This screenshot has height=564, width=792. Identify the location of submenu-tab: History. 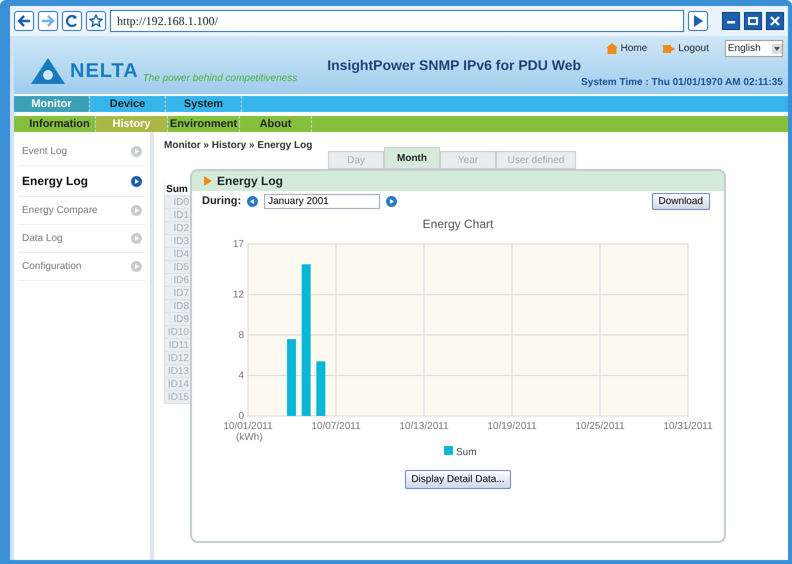
(132, 124).